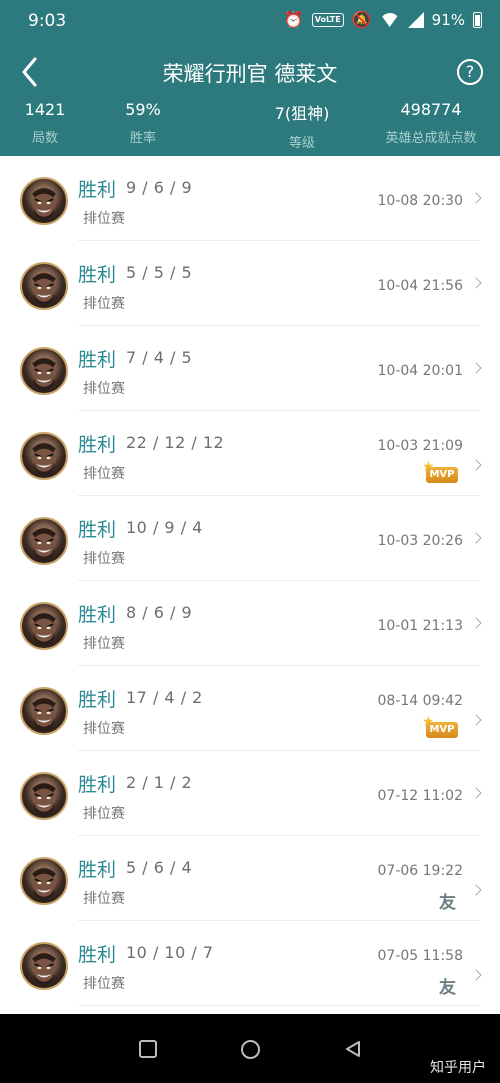  Describe the element at coordinates (420, 541) in the screenshot. I see `match-time: 10-03 20:26` at that location.